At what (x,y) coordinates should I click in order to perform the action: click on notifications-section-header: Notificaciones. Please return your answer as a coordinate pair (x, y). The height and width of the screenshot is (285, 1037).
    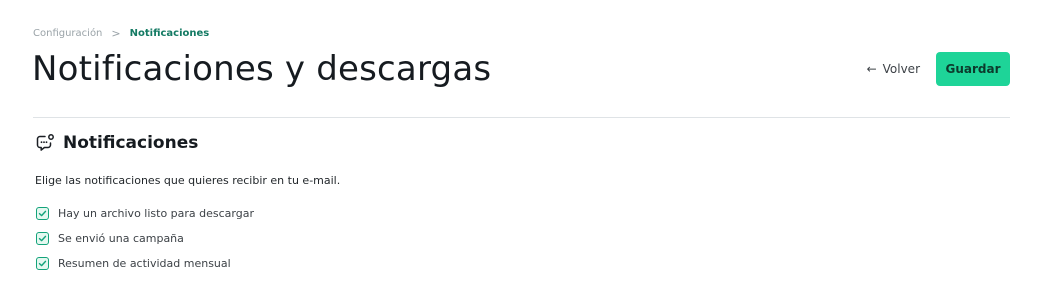
    Looking at the image, I should click on (116, 143).